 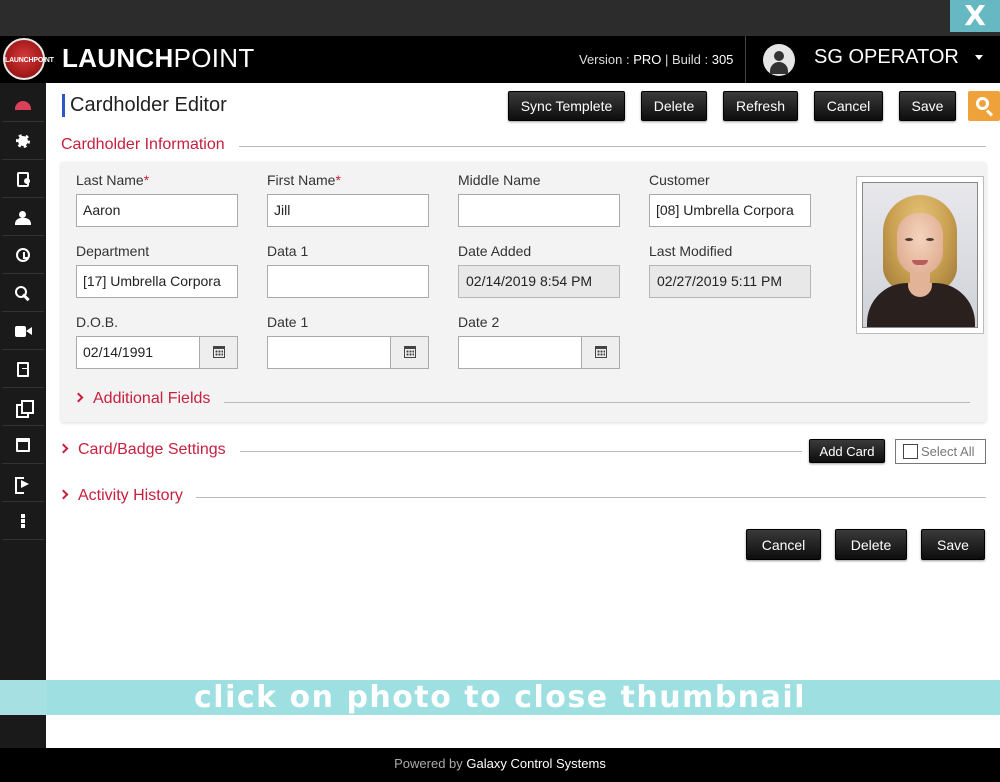 I want to click on select-all-checkbox: Select All, so click(x=940, y=451).